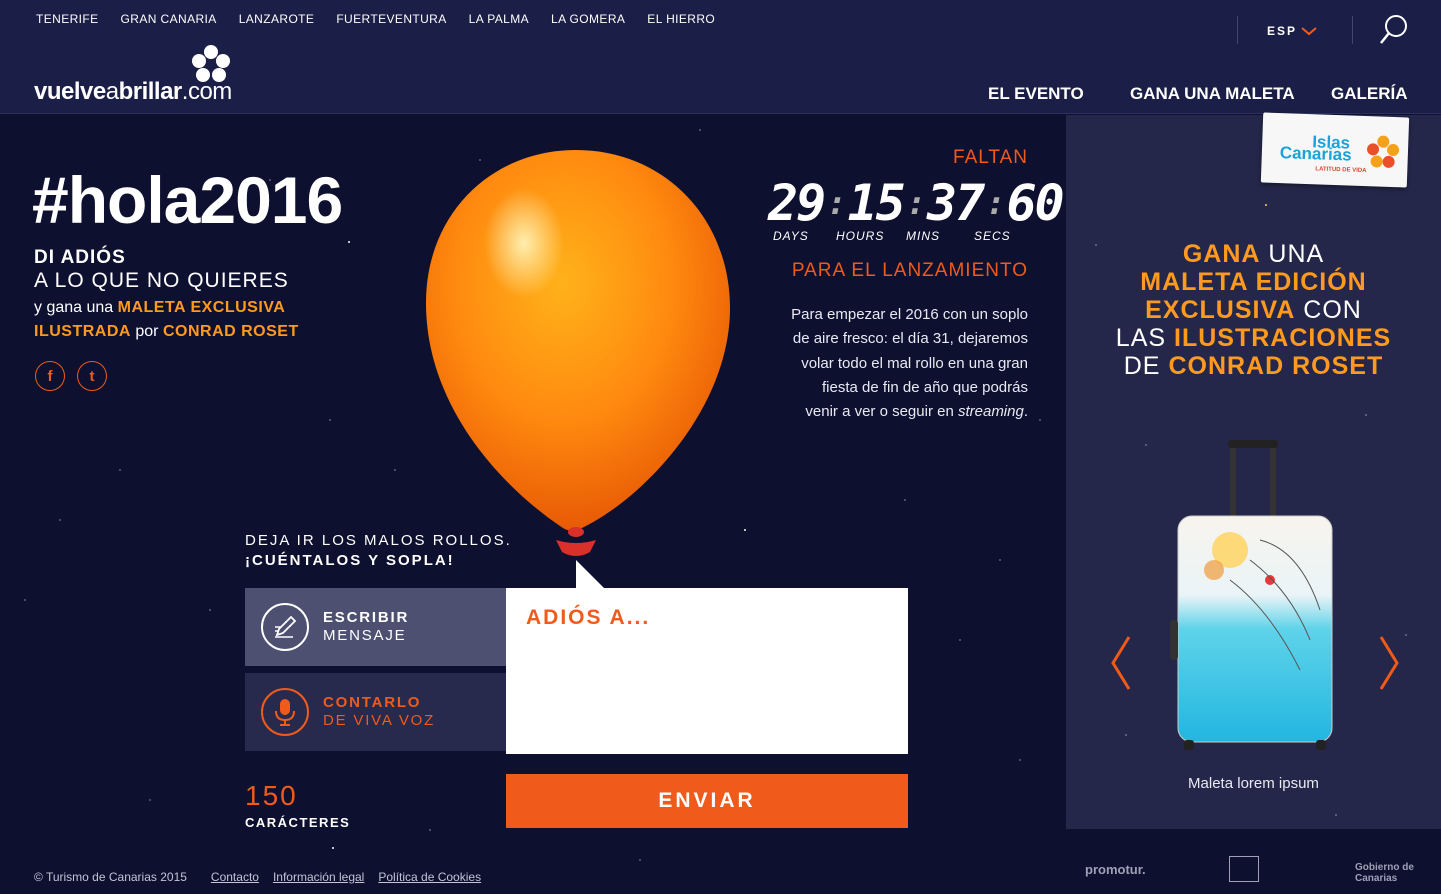  Describe the element at coordinates (1121, 669) in the screenshot. I see `carousel-prev-icon` at that location.